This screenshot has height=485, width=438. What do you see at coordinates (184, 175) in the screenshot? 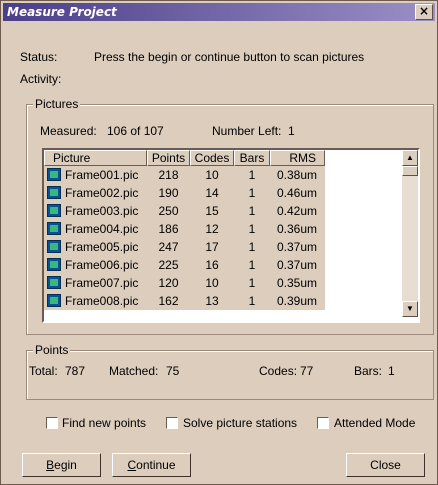
I see `table-row: Frame001.pic 218 10 1 0.38um` at bounding box center [184, 175].